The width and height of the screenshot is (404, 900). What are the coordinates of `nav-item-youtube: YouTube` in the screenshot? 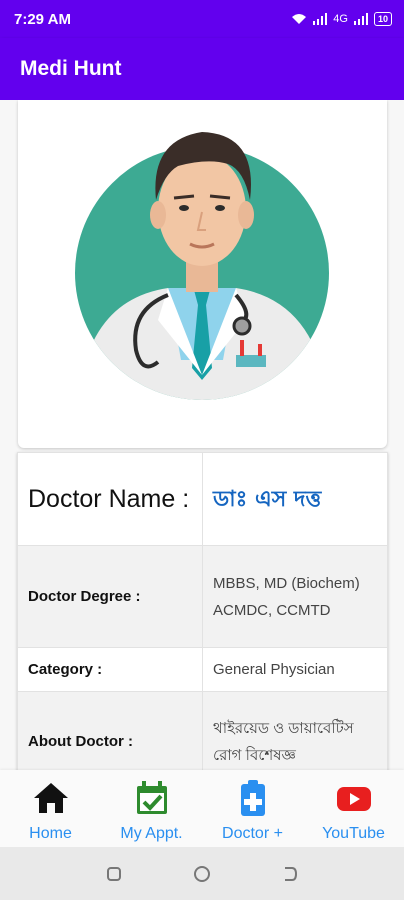 It's located at (353, 808).